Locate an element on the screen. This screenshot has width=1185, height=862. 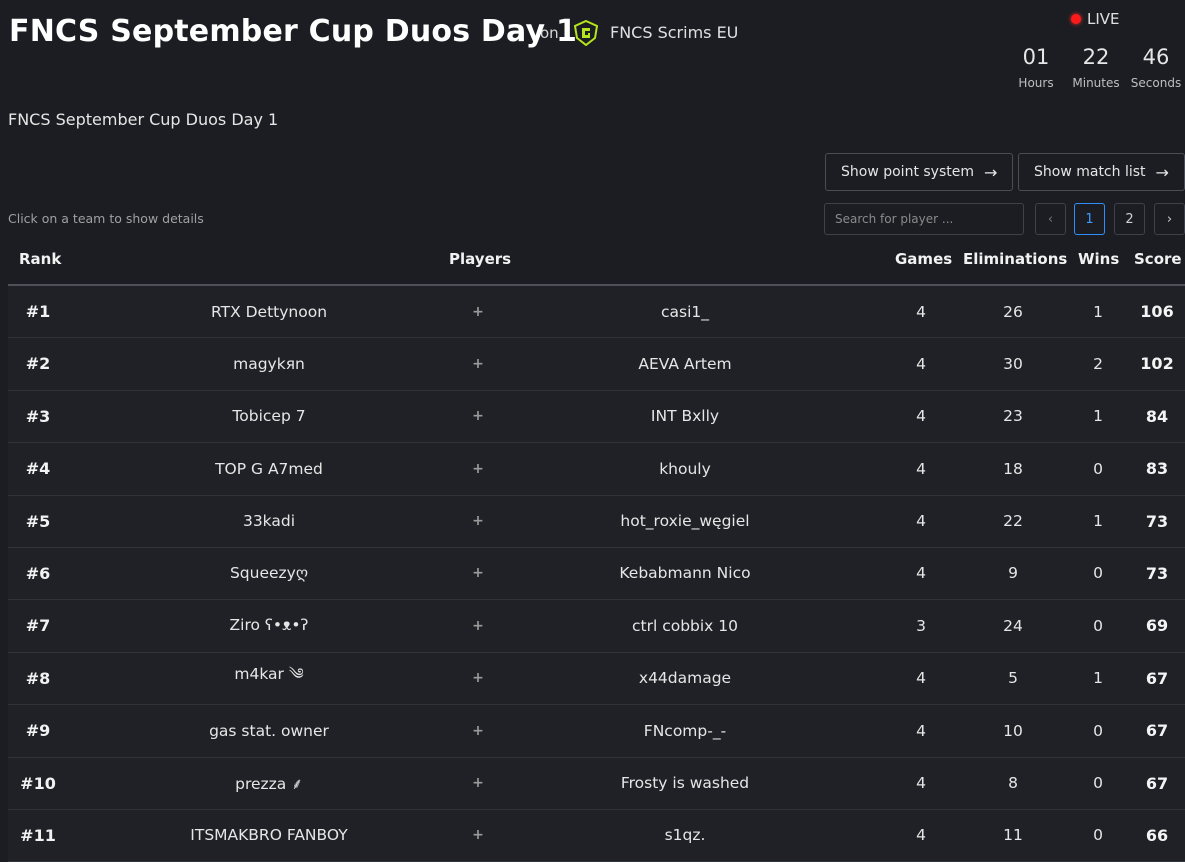
live-label: LIVE is located at coordinates (1103, 19).